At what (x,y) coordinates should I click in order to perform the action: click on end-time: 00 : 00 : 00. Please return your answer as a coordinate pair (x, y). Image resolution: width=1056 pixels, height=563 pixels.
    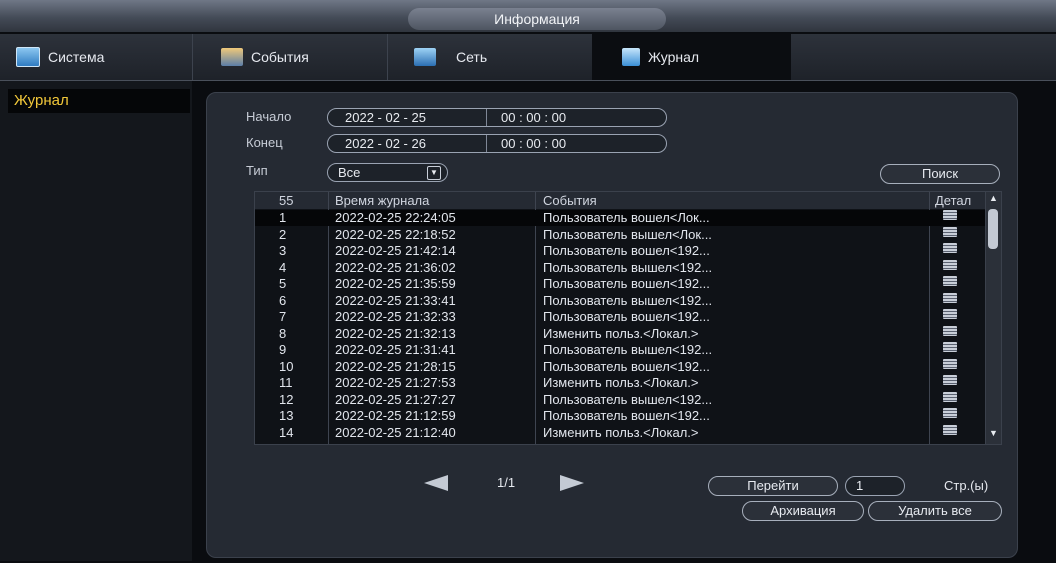
    Looking at the image, I should click on (533, 144).